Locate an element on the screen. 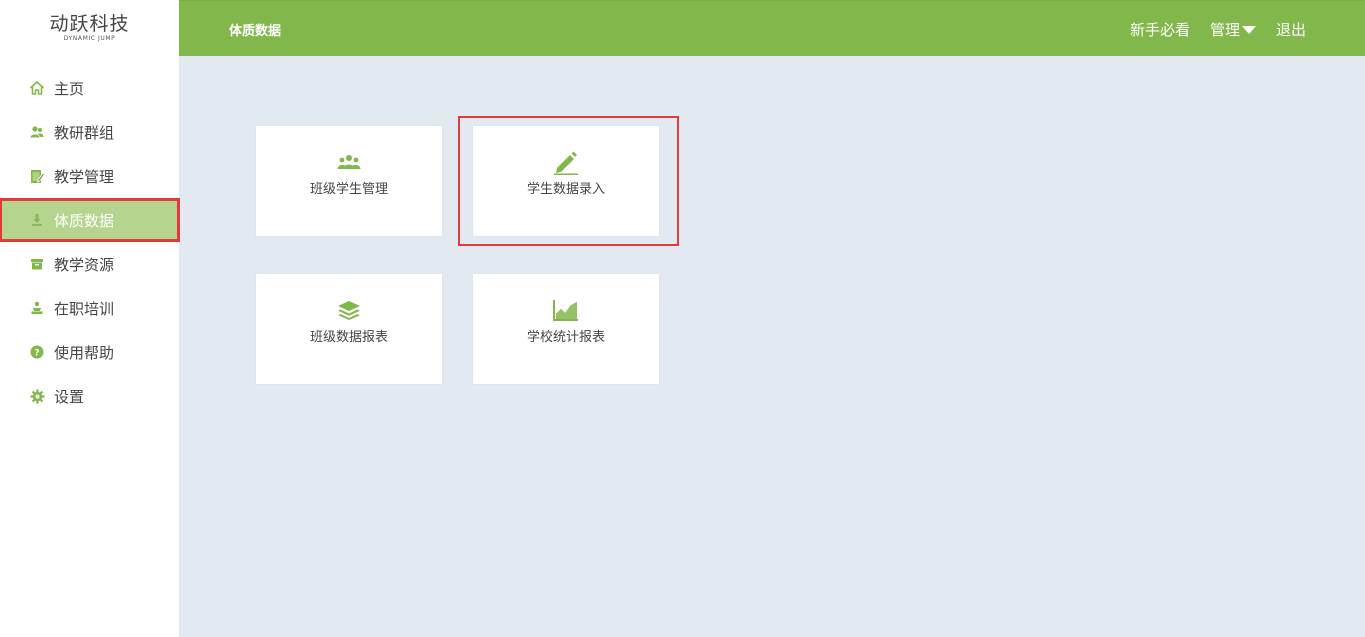  sidebar-item-fitness-data: 体质数据 is located at coordinates (90, 220).